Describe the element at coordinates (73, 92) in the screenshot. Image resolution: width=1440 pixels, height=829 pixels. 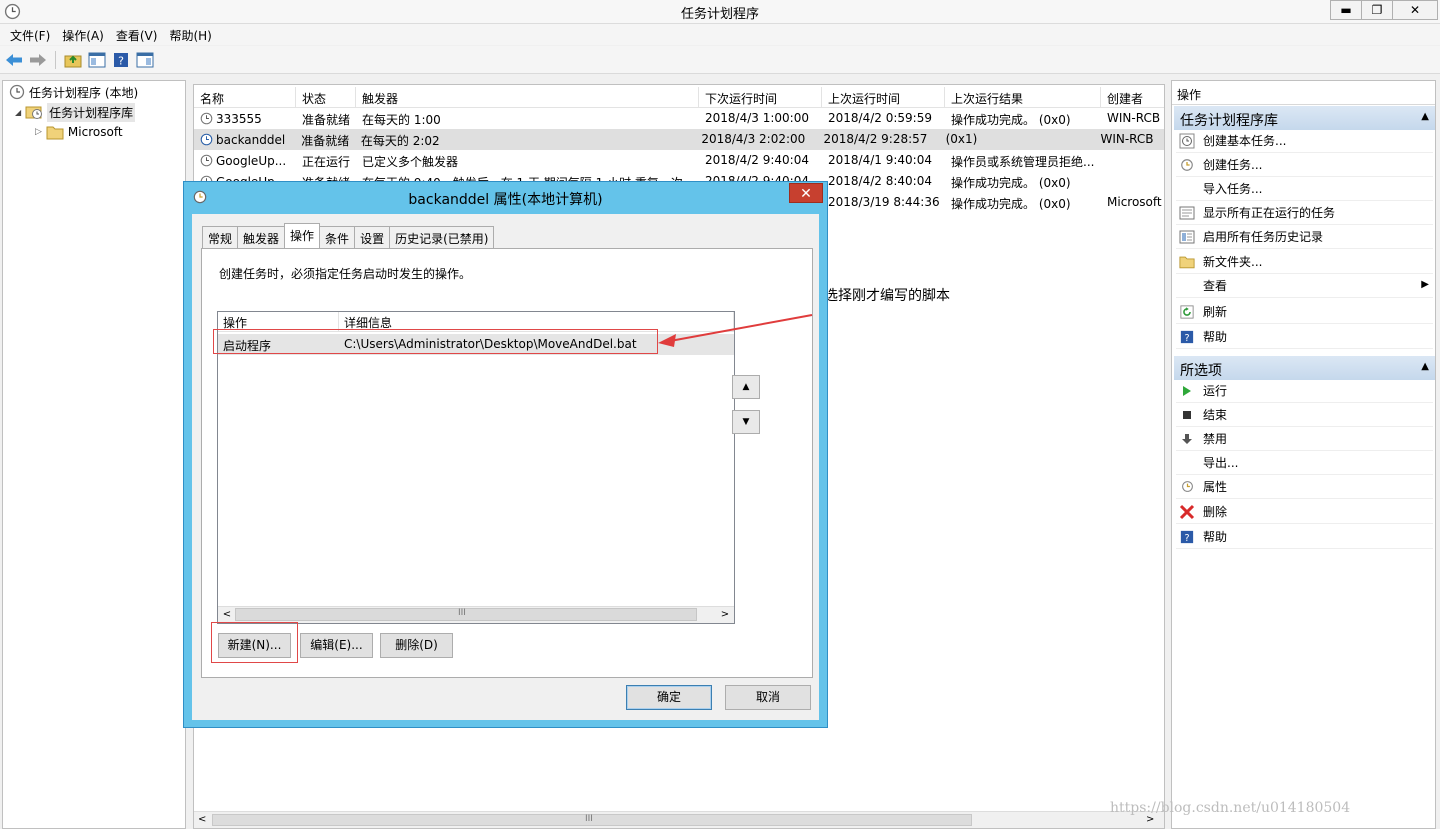
I see `tree-root: 任务计划程序 (本地)` at that location.